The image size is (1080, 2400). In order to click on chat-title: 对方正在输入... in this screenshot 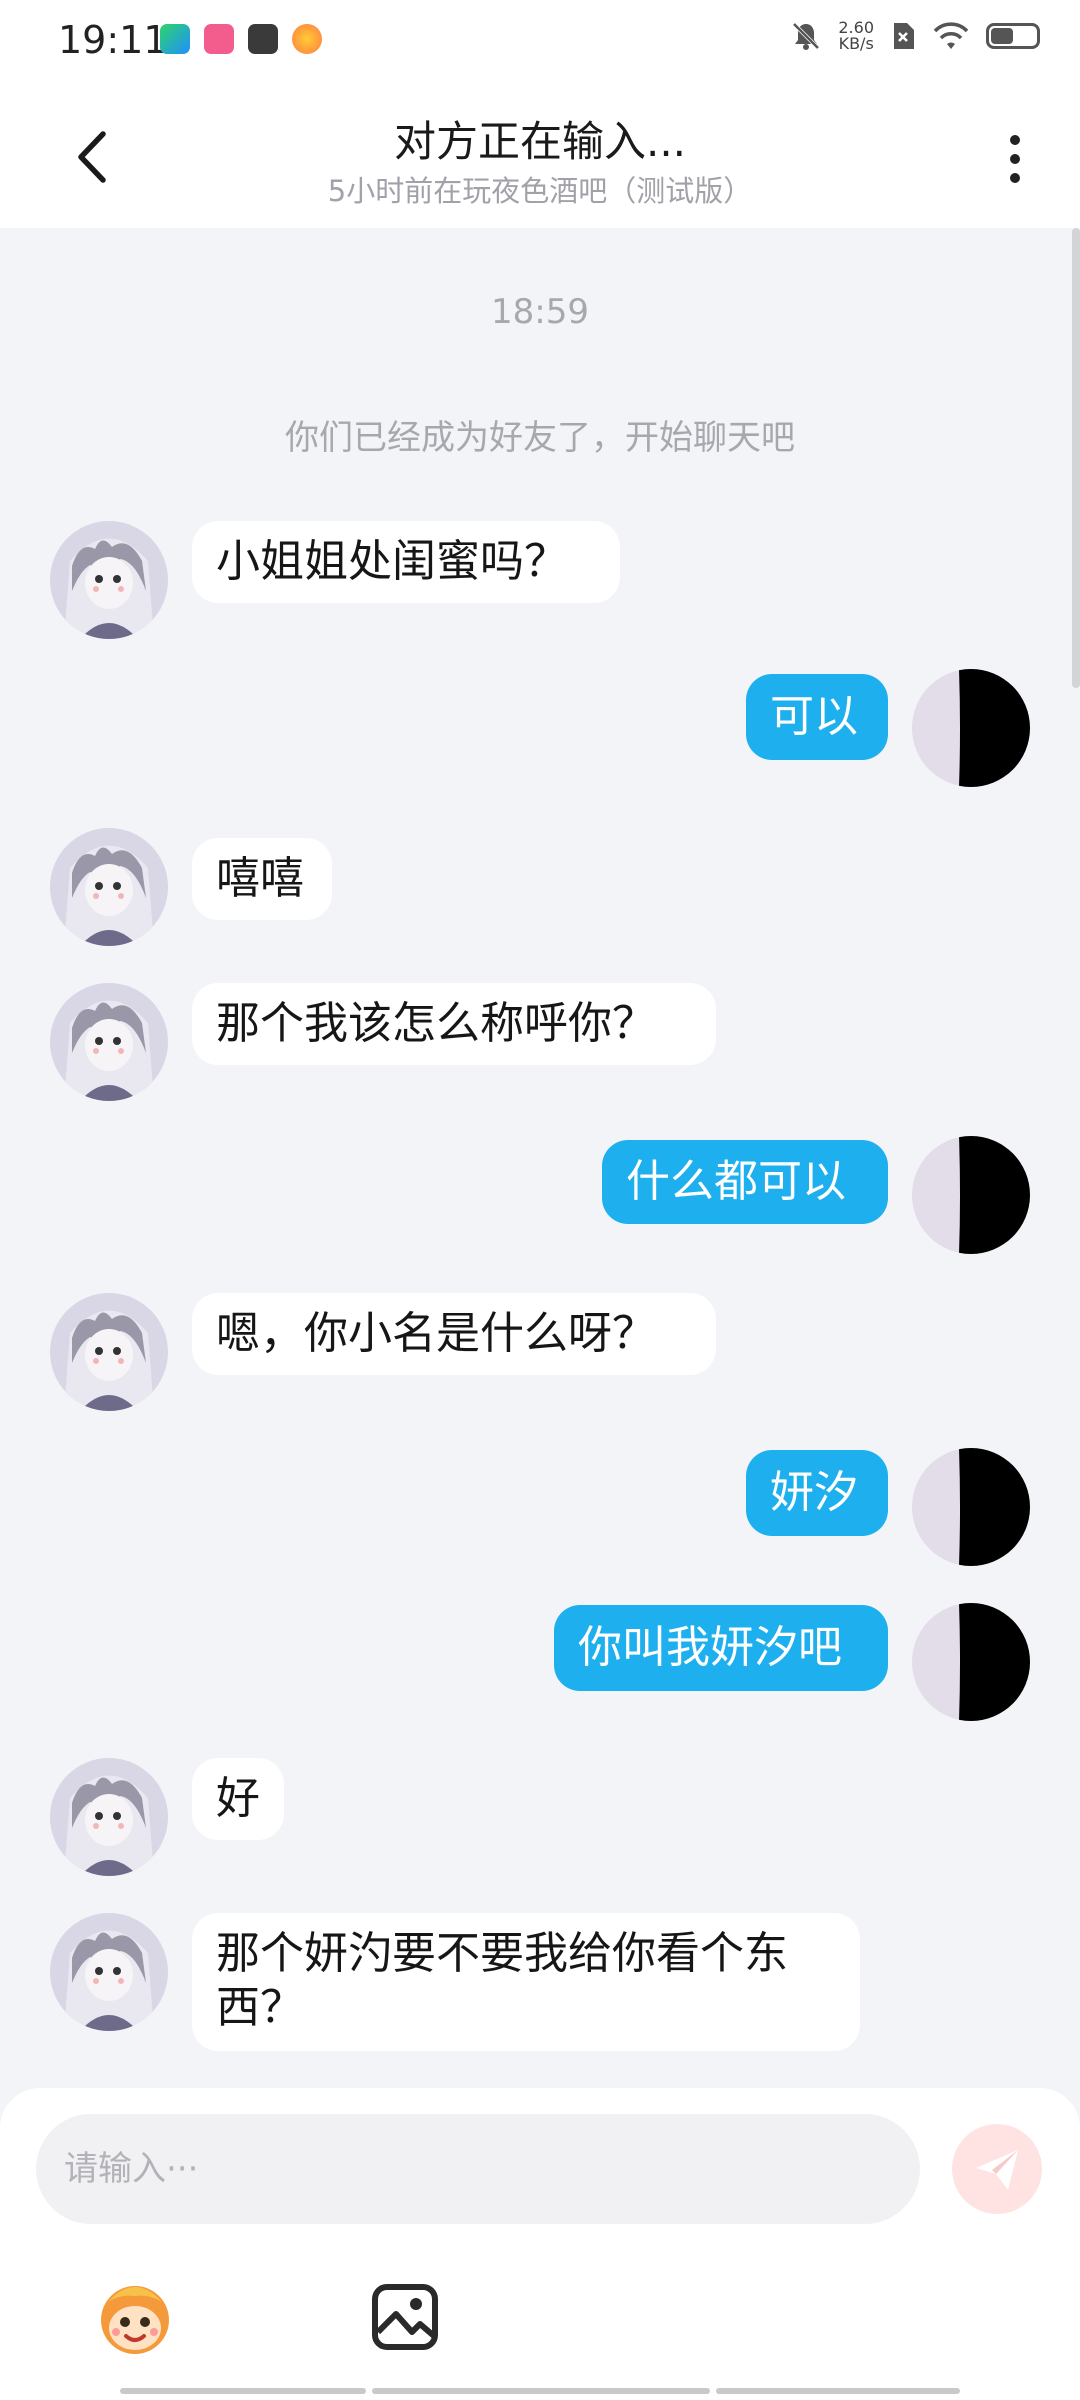, I will do `click(540, 141)`.